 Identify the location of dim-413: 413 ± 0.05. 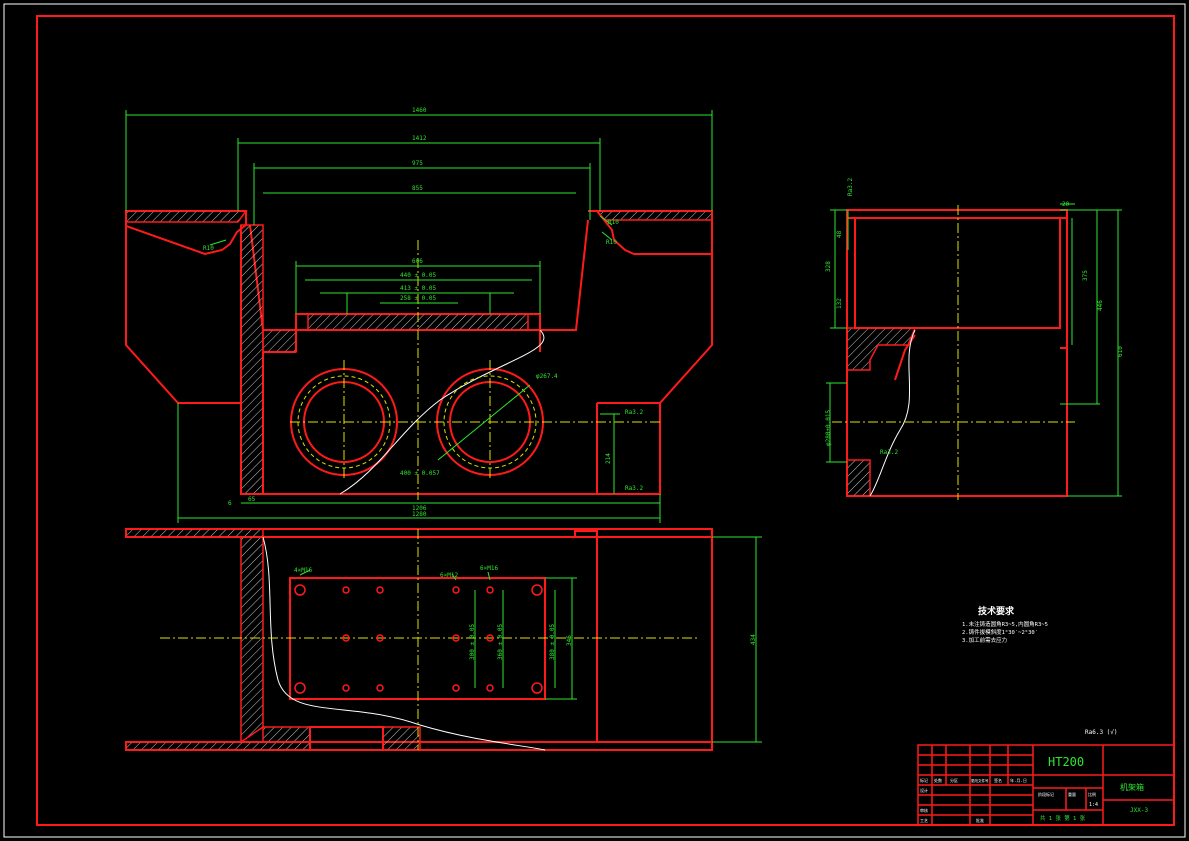
(418, 288).